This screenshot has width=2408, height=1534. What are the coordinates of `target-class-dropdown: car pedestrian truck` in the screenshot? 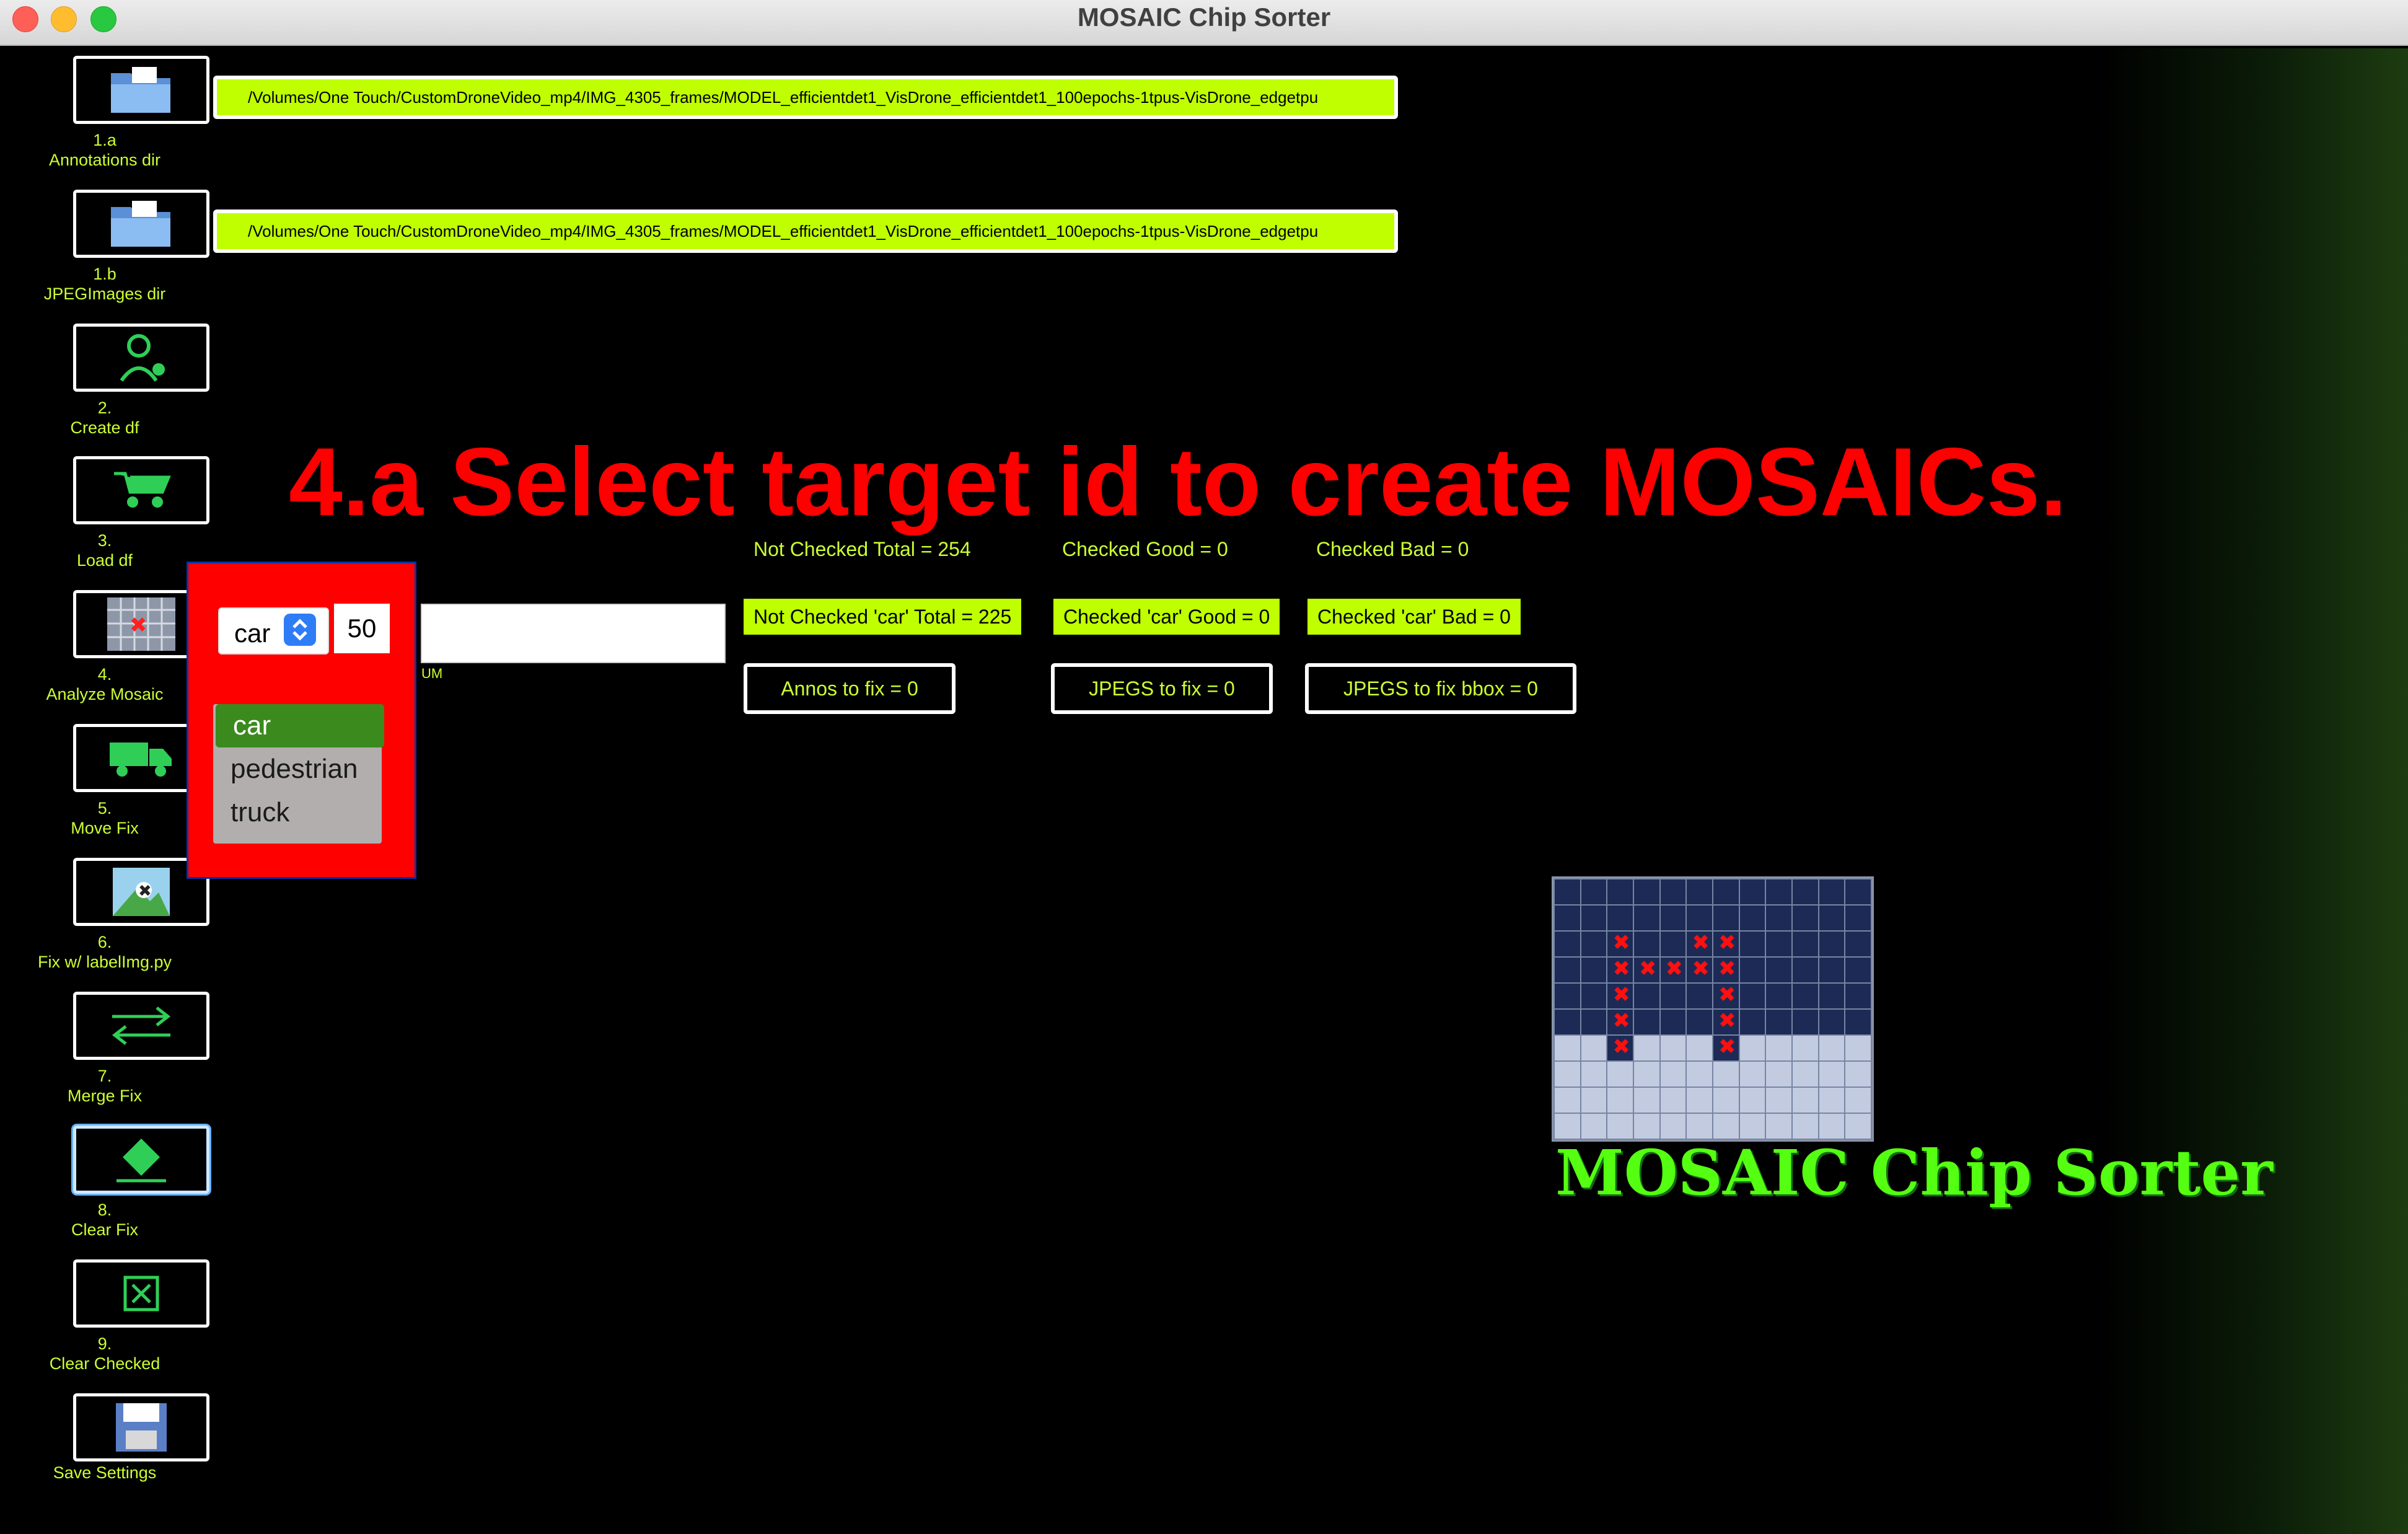 It's located at (299, 774).